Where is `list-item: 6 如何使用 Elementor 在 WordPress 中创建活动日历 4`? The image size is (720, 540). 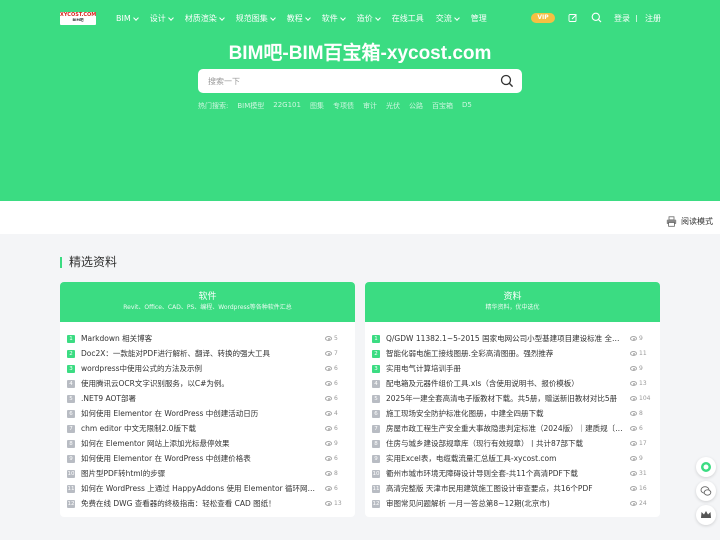
list-item: 6 如何使用 Elementor 在 WordPress 中创建活动日历 4 is located at coordinates (207, 413).